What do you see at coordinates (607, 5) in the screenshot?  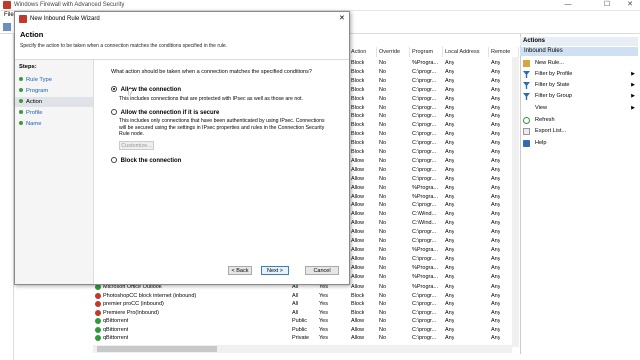 I see `maximize-button: ☐` at bounding box center [607, 5].